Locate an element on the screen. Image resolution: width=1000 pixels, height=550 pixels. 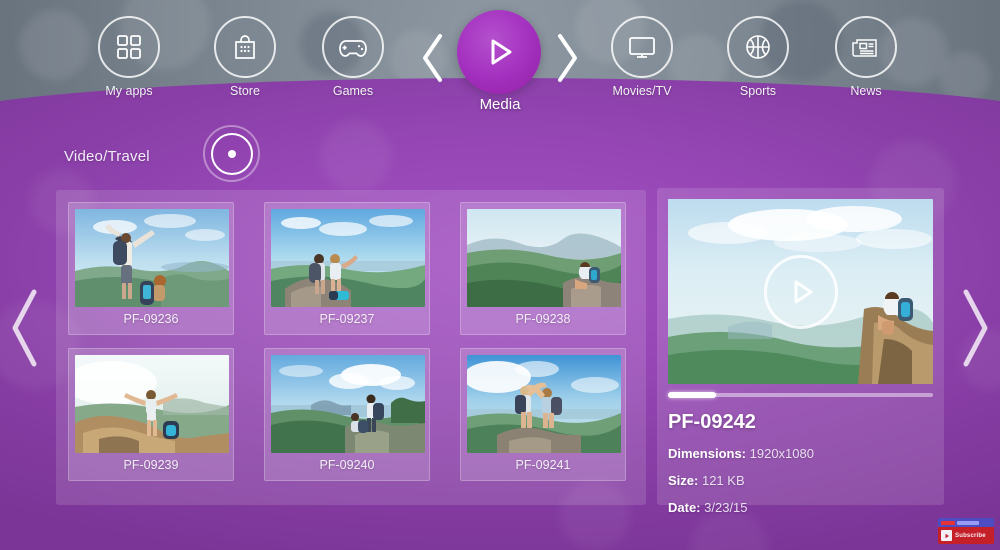
field-value: 1920x1080 is located at coordinates (781, 453).